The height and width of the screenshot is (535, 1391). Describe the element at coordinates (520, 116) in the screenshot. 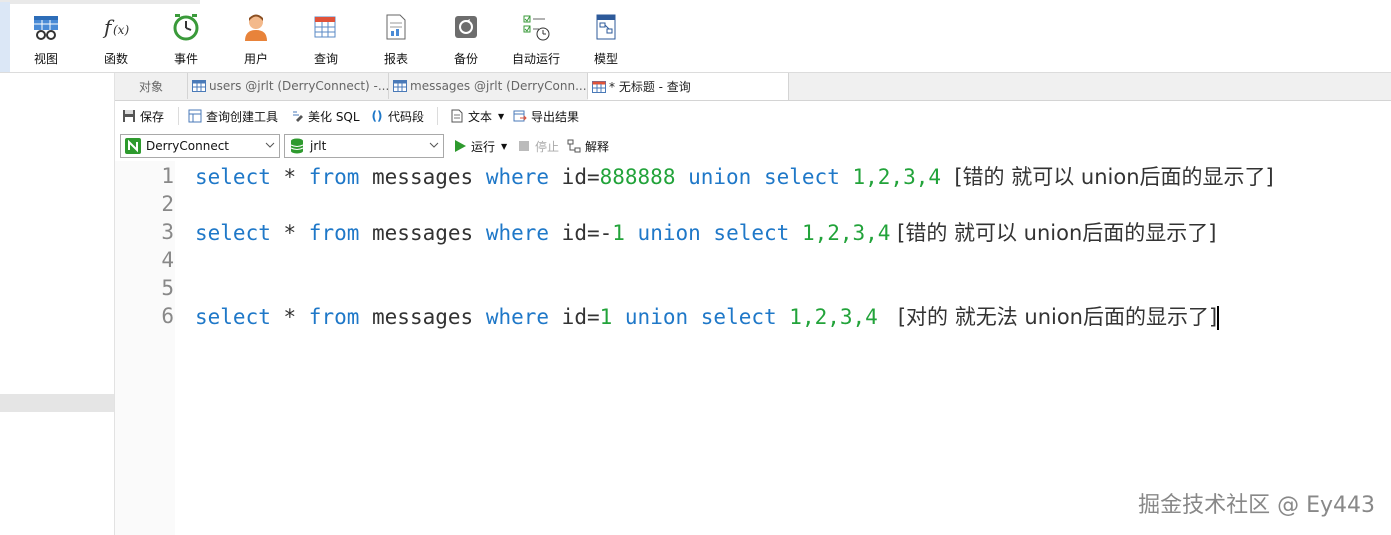

I see `export-icon` at that location.